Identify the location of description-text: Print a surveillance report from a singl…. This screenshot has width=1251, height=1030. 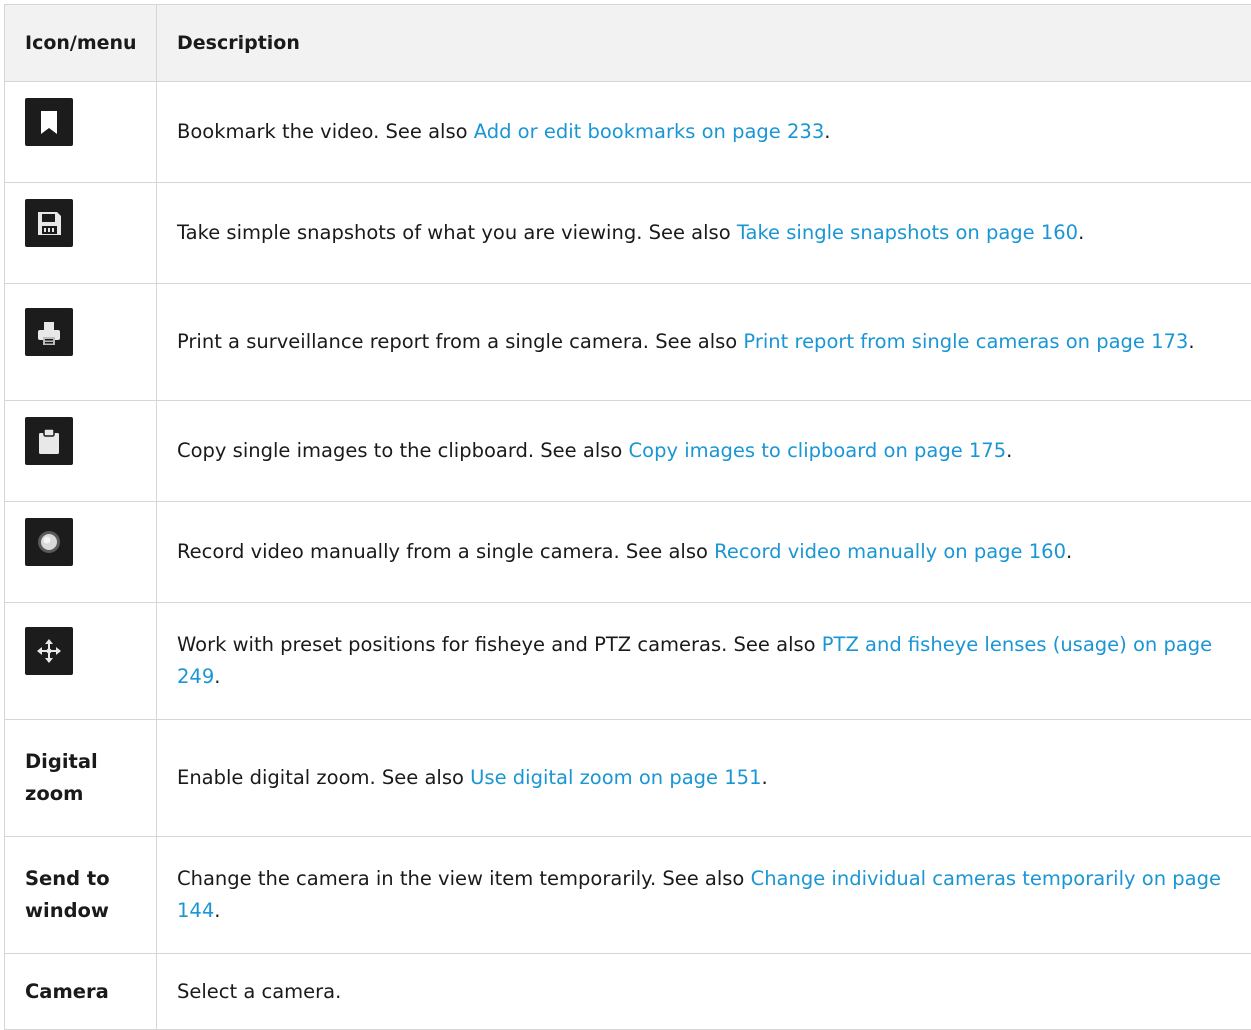
(460, 341).